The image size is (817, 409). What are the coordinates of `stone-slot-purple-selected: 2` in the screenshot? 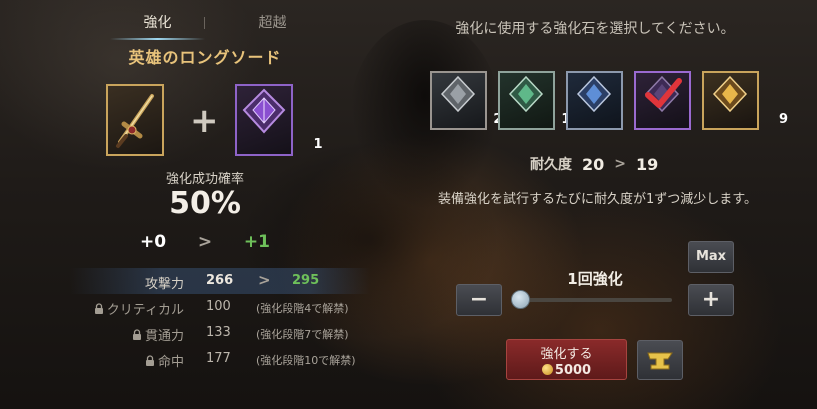 It's located at (677, 100).